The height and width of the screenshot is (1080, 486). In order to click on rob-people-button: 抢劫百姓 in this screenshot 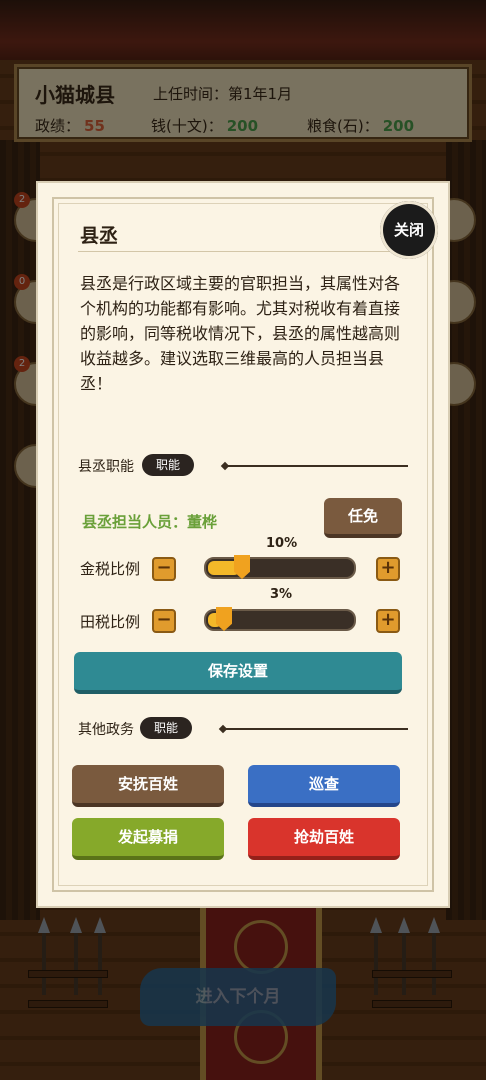, I will do `click(324, 839)`.